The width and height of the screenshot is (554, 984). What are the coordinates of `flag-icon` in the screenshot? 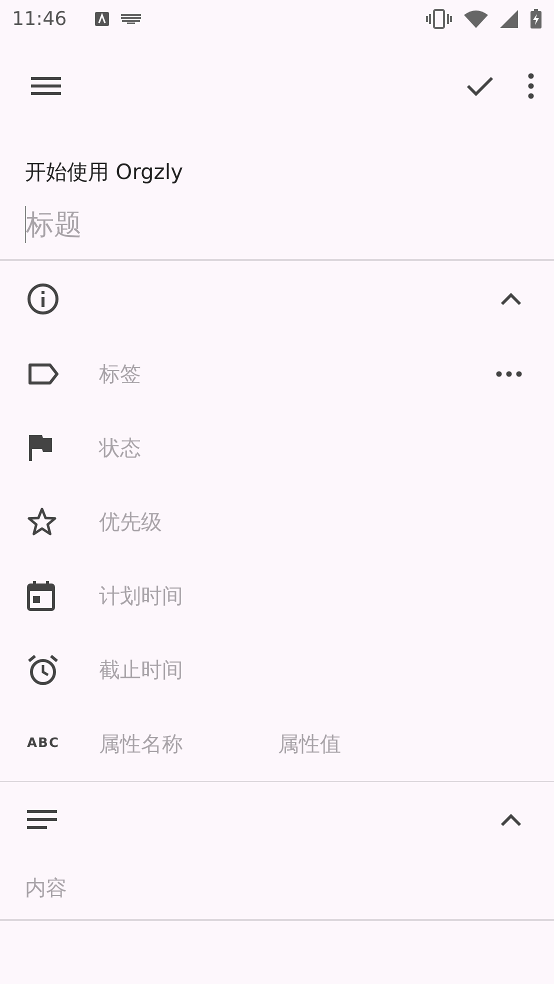 It's located at (40, 447).